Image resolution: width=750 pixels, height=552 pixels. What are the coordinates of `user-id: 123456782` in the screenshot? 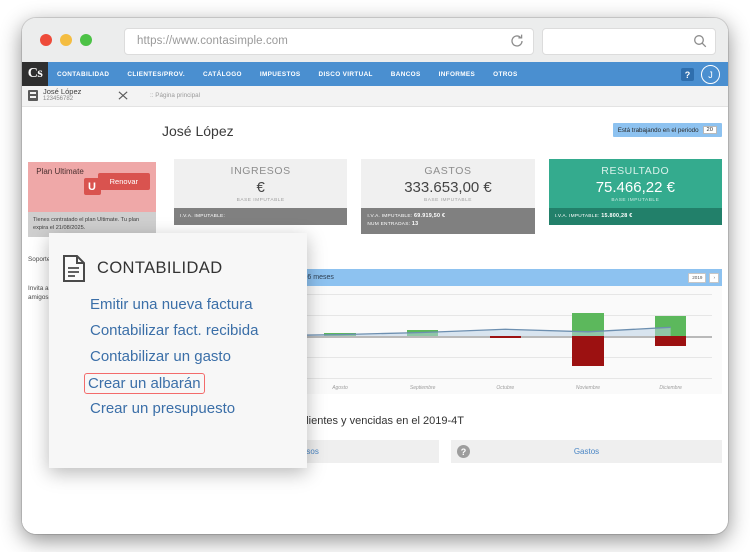 It's located at (58, 99).